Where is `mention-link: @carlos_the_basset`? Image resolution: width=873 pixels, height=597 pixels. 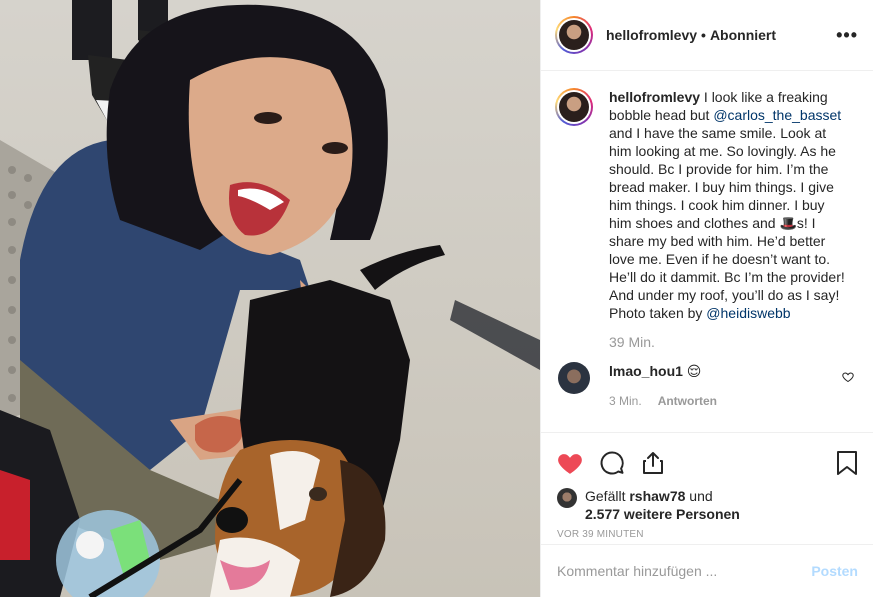
mention-link: @carlos_the_basset is located at coordinates (777, 115).